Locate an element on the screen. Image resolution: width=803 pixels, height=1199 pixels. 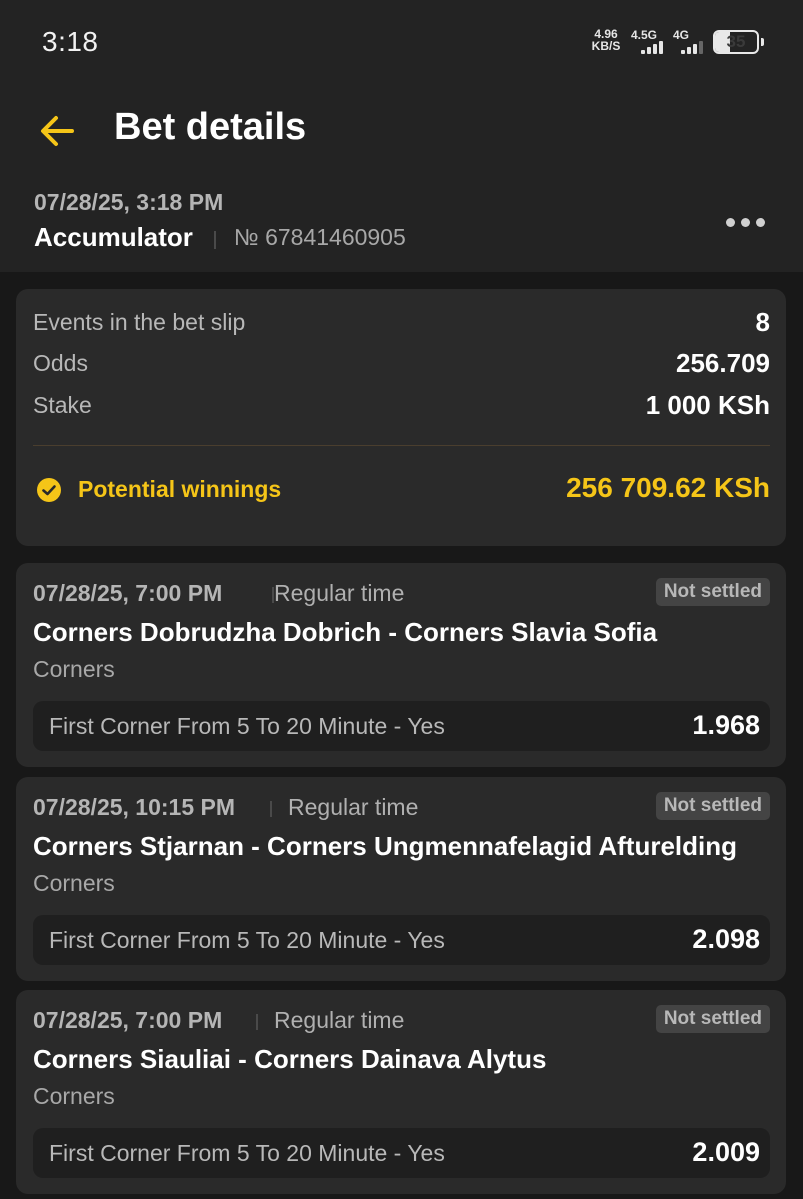
potential-winnings-value: 256 709.62 KSh is located at coordinates (668, 487).